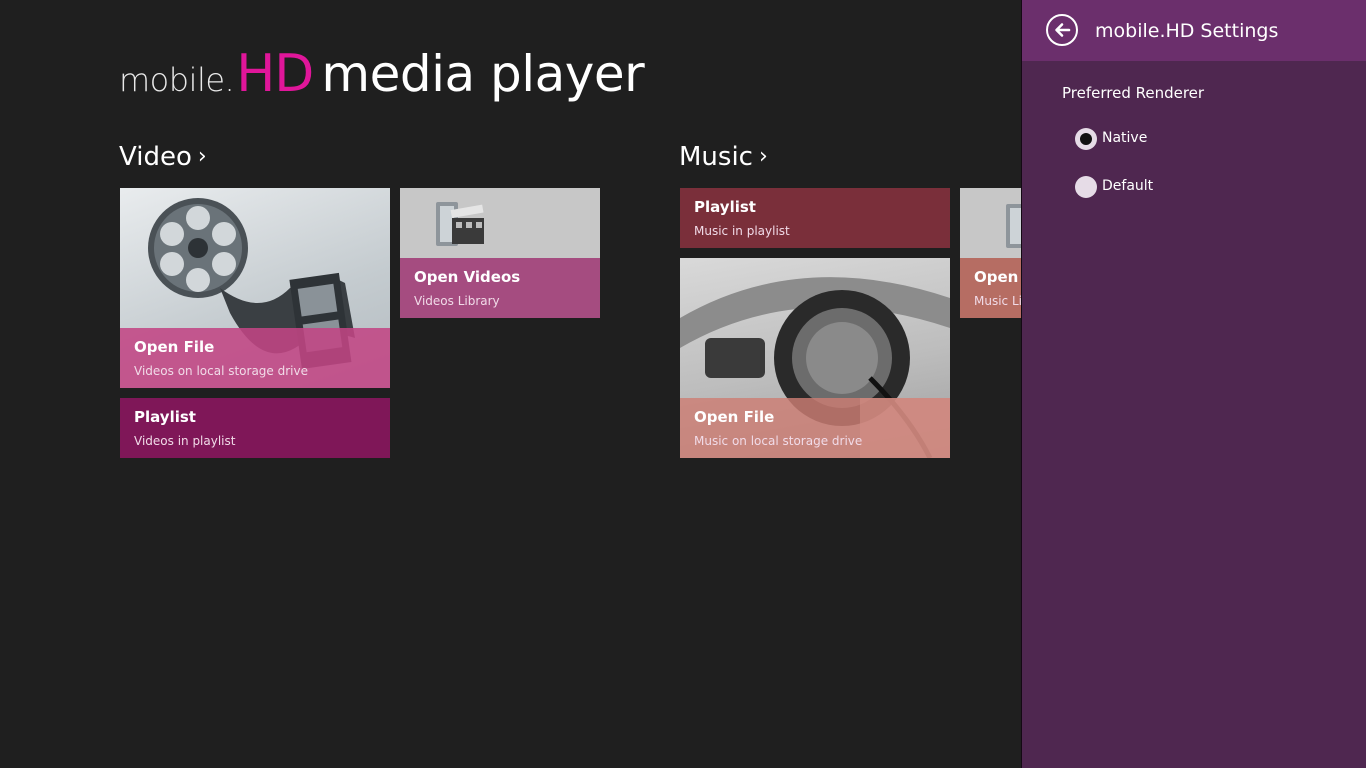 The width and height of the screenshot is (1366, 768). I want to click on app-title-hd: HD, so click(275, 74).